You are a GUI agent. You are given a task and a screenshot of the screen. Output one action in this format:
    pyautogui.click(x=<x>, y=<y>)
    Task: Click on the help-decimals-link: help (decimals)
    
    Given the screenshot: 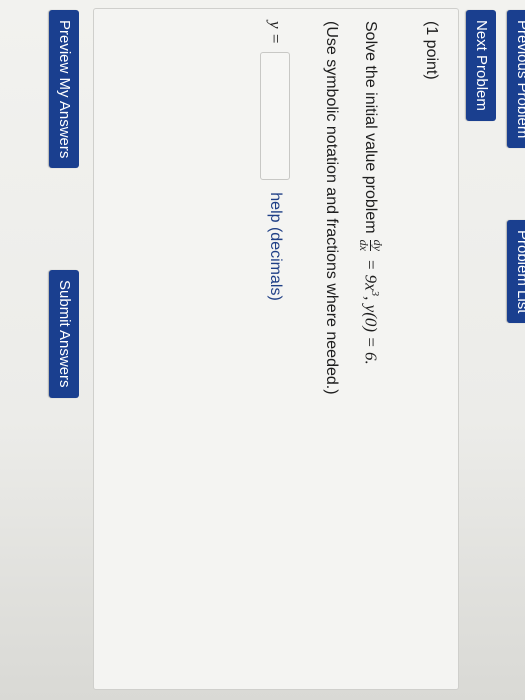 What is the action you would take?
    pyautogui.click(x=275, y=246)
    